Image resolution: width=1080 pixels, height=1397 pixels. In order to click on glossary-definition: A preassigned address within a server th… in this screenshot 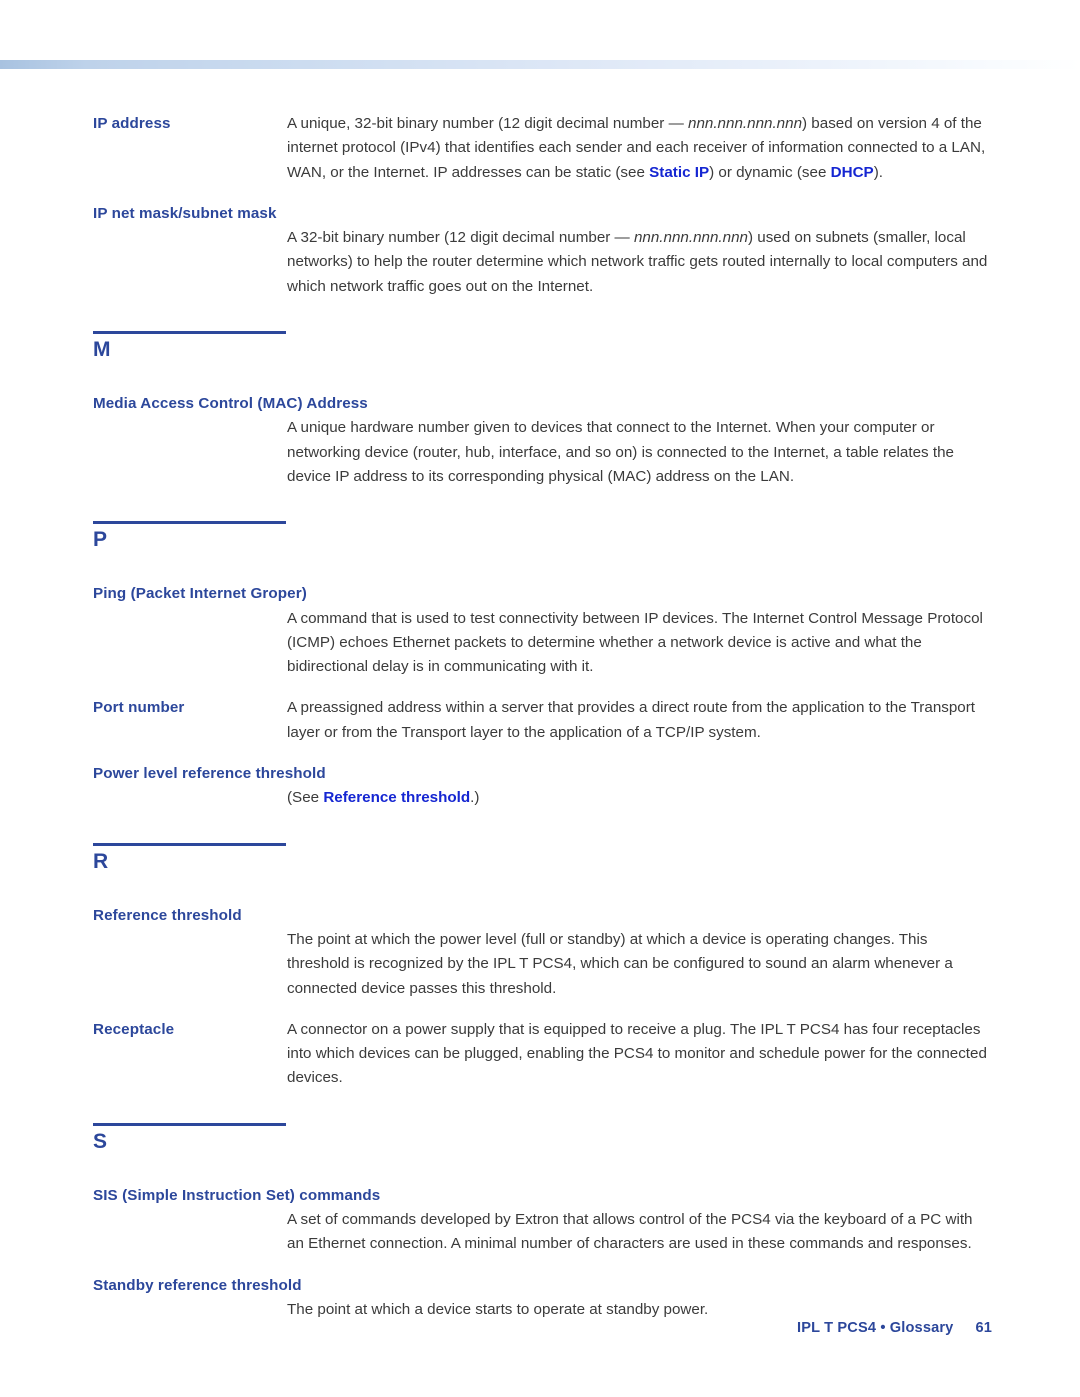, I will do `click(639, 720)`.